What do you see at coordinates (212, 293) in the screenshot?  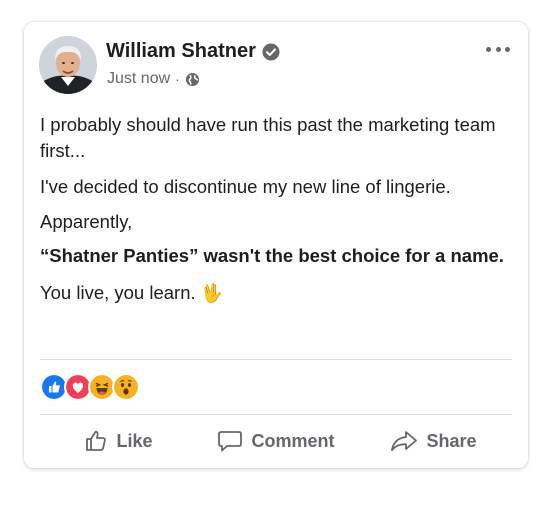 I see `vulcan-salute-icon: 🖖` at bounding box center [212, 293].